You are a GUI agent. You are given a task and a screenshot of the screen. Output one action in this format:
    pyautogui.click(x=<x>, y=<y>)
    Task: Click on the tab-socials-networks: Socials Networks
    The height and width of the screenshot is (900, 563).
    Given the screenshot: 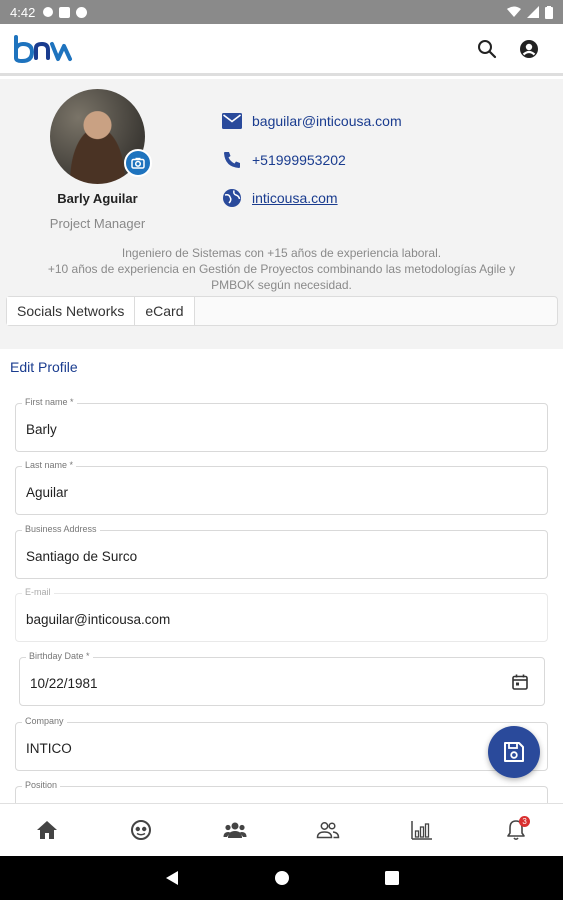 What is the action you would take?
    pyautogui.click(x=71, y=311)
    